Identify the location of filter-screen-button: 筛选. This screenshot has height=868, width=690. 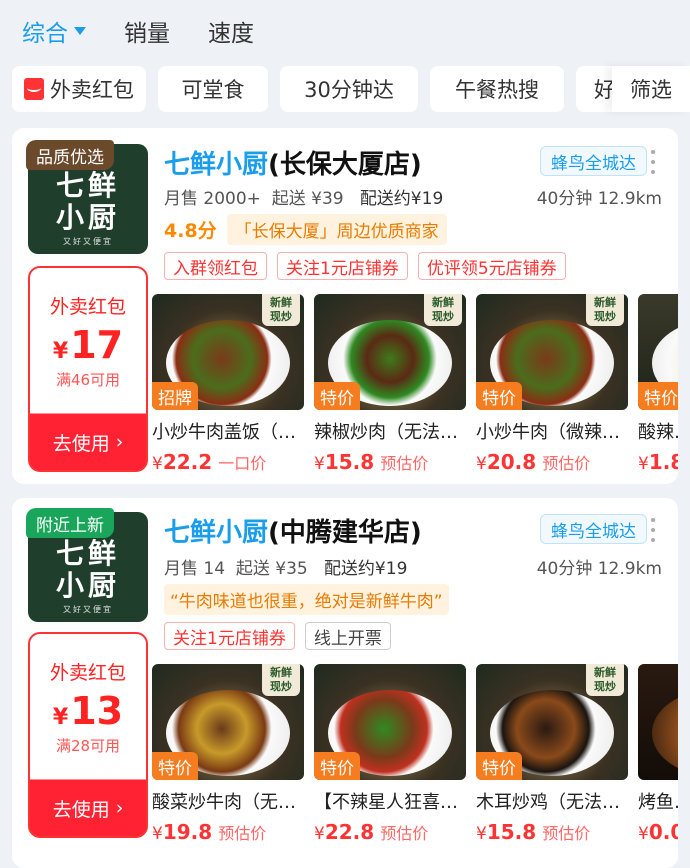
(651, 89).